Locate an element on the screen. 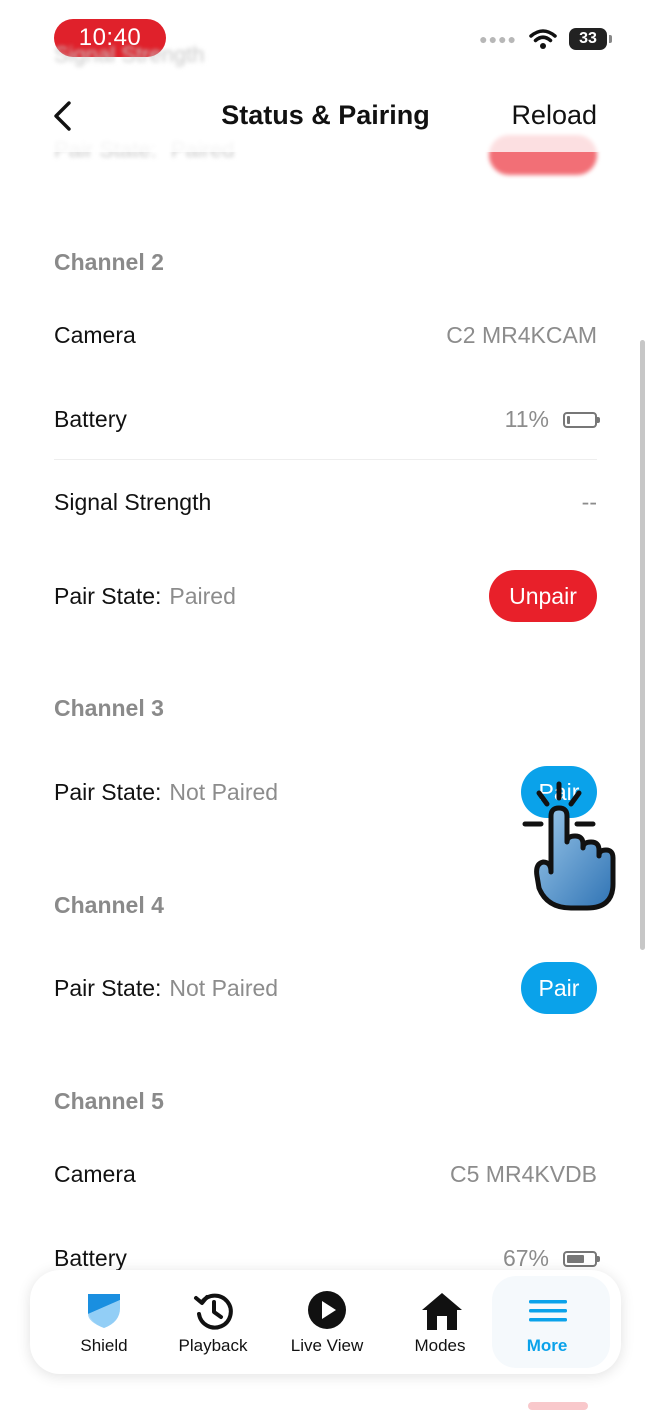  channel-4-title: Channel 4 is located at coordinates (109, 905).